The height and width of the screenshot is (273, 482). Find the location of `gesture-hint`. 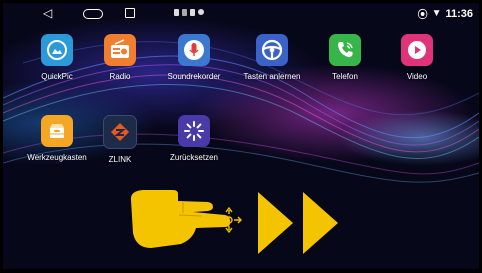

gesture-hint is located at coordinates (234, 222).